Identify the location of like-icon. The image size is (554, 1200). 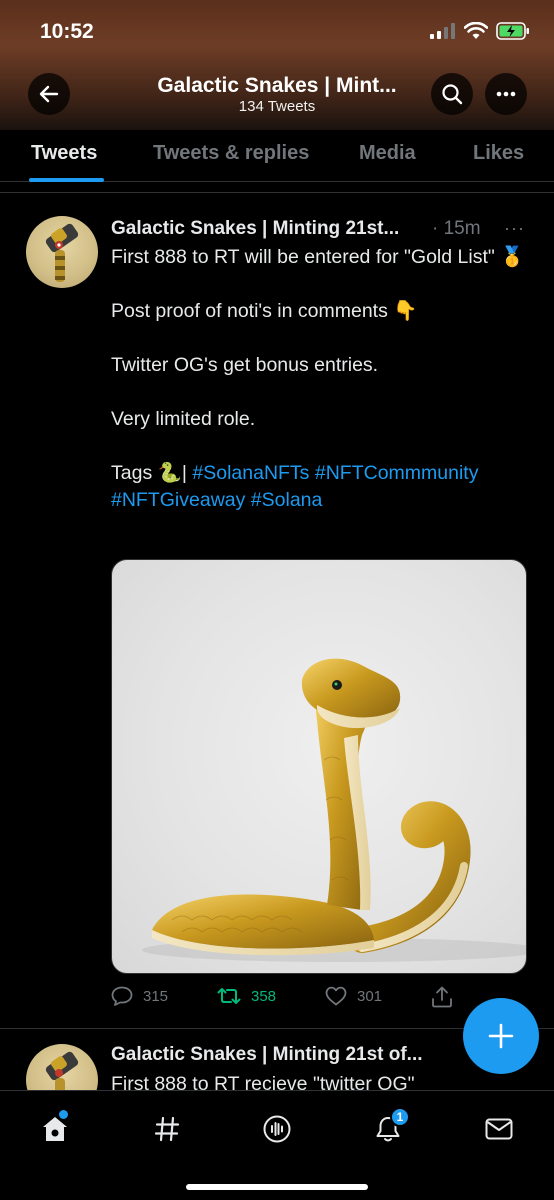
(336, 996).